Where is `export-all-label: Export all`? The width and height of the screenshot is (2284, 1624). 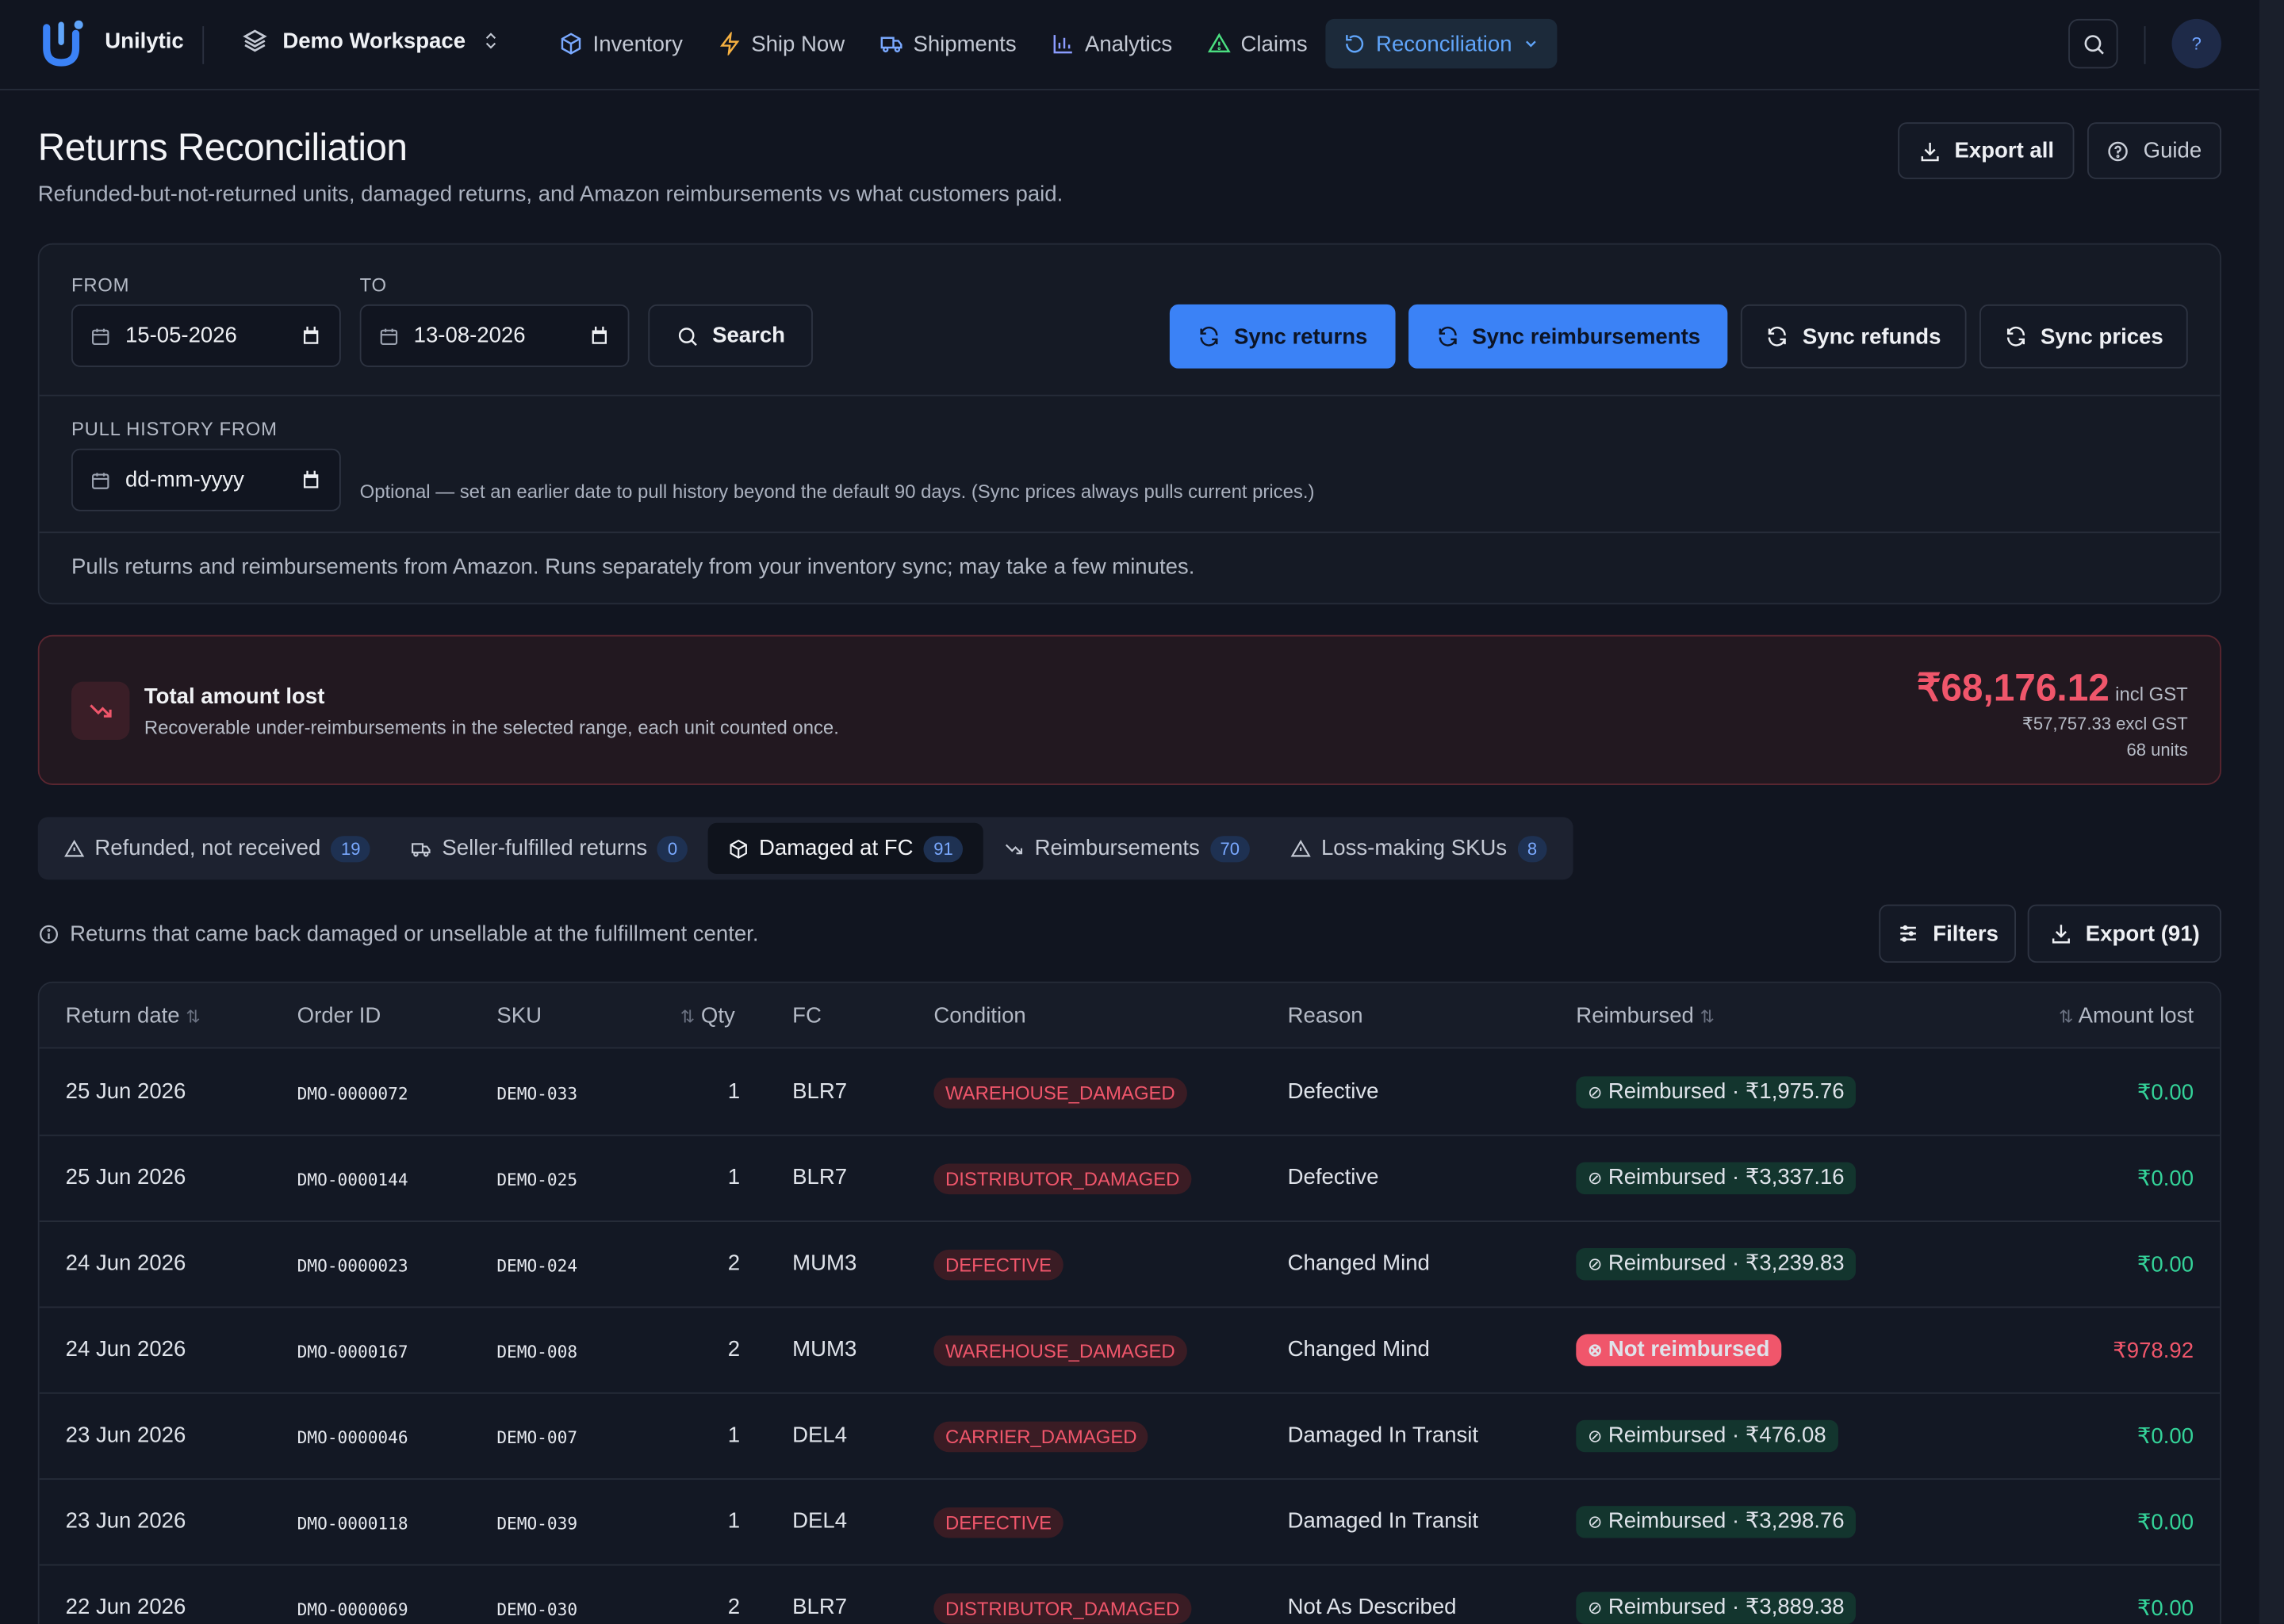 export-all-label: Export all is located at coordinates (2004, 150).